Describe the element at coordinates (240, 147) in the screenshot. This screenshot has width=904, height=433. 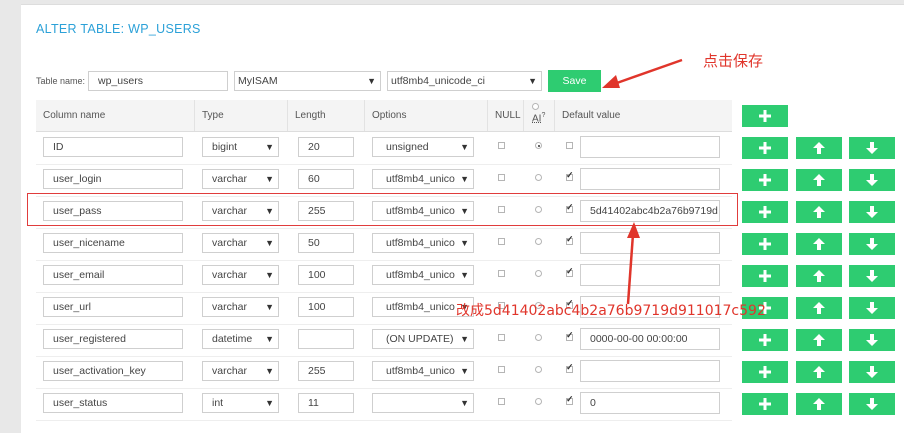
I see `column-type-select: bigint ▼` at that location.